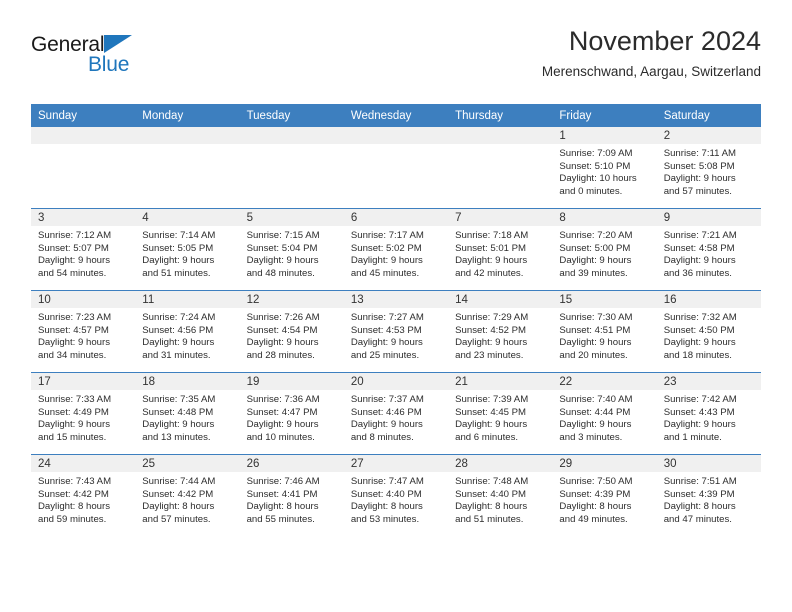 The width and height of the screenshot is (792, 612). Describe the element at coordinates (386, 248) in the screenshot. I see `sunset-time: Sunset: 5:02 PM` at that location.